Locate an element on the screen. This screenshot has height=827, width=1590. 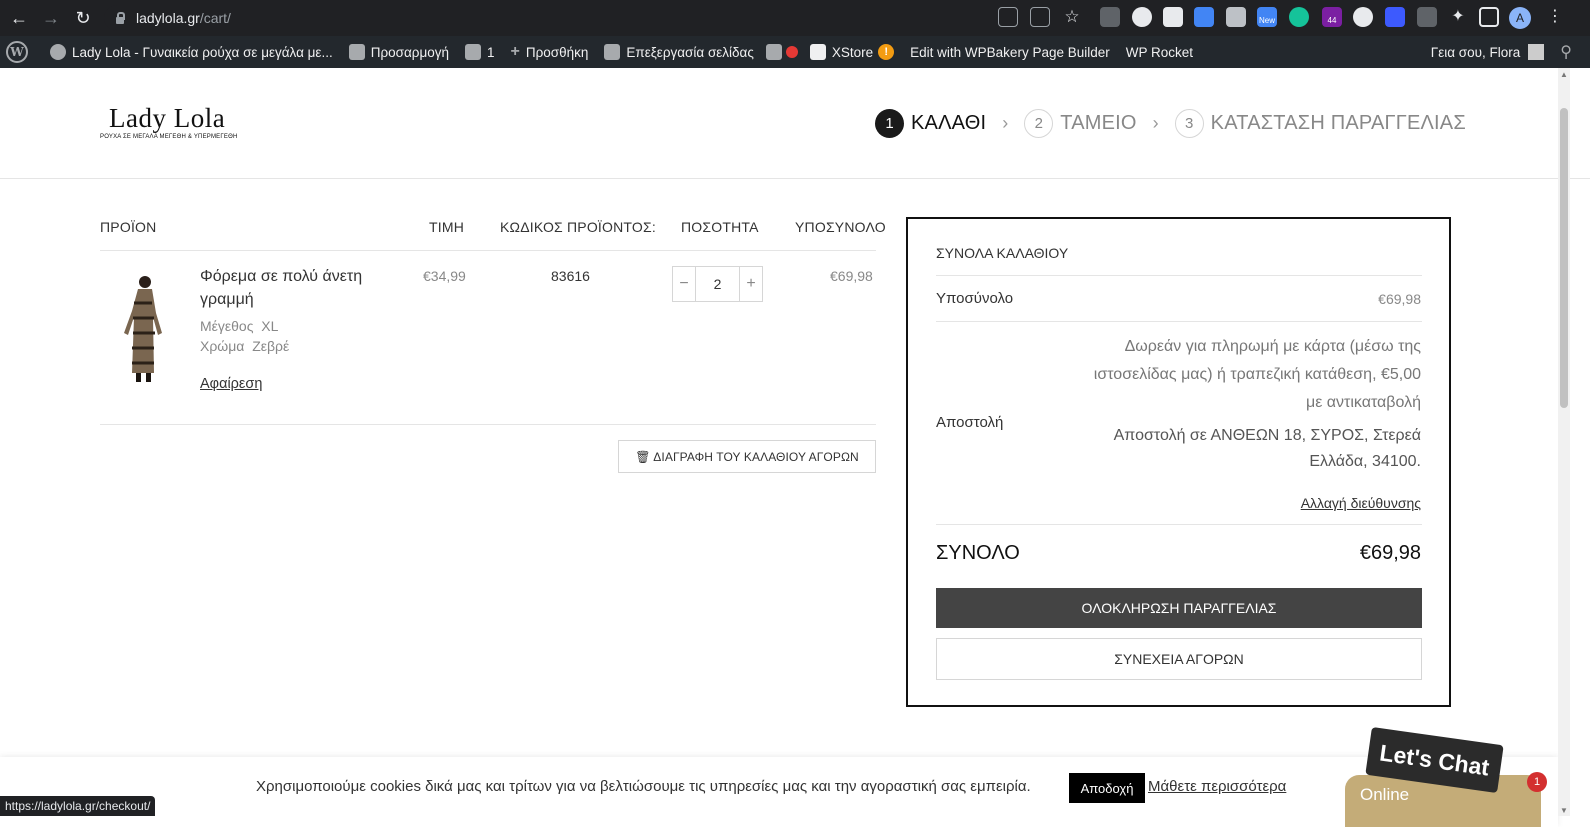
column-quantity: ΠΟΣΟΤΗΤΑ is located at coordinates (720, 227).